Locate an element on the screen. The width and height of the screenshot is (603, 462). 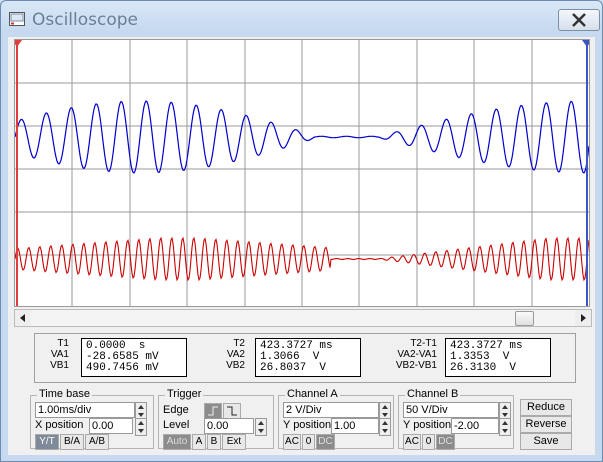
t1-values-box: 0.0000 s -28.6585 mV 490.7456 mV is located at coordinates (134, 357).